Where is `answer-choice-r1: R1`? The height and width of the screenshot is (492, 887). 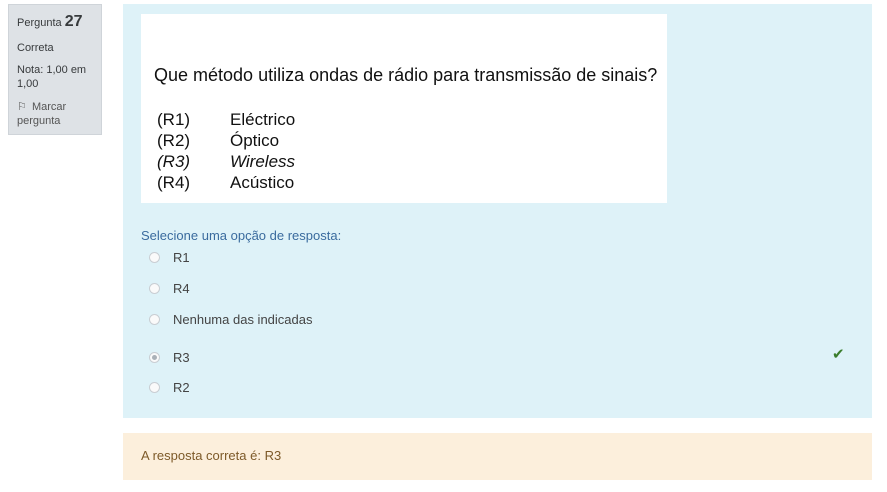 answer-choice-r1: R1 is located at coordinates (169, 257).